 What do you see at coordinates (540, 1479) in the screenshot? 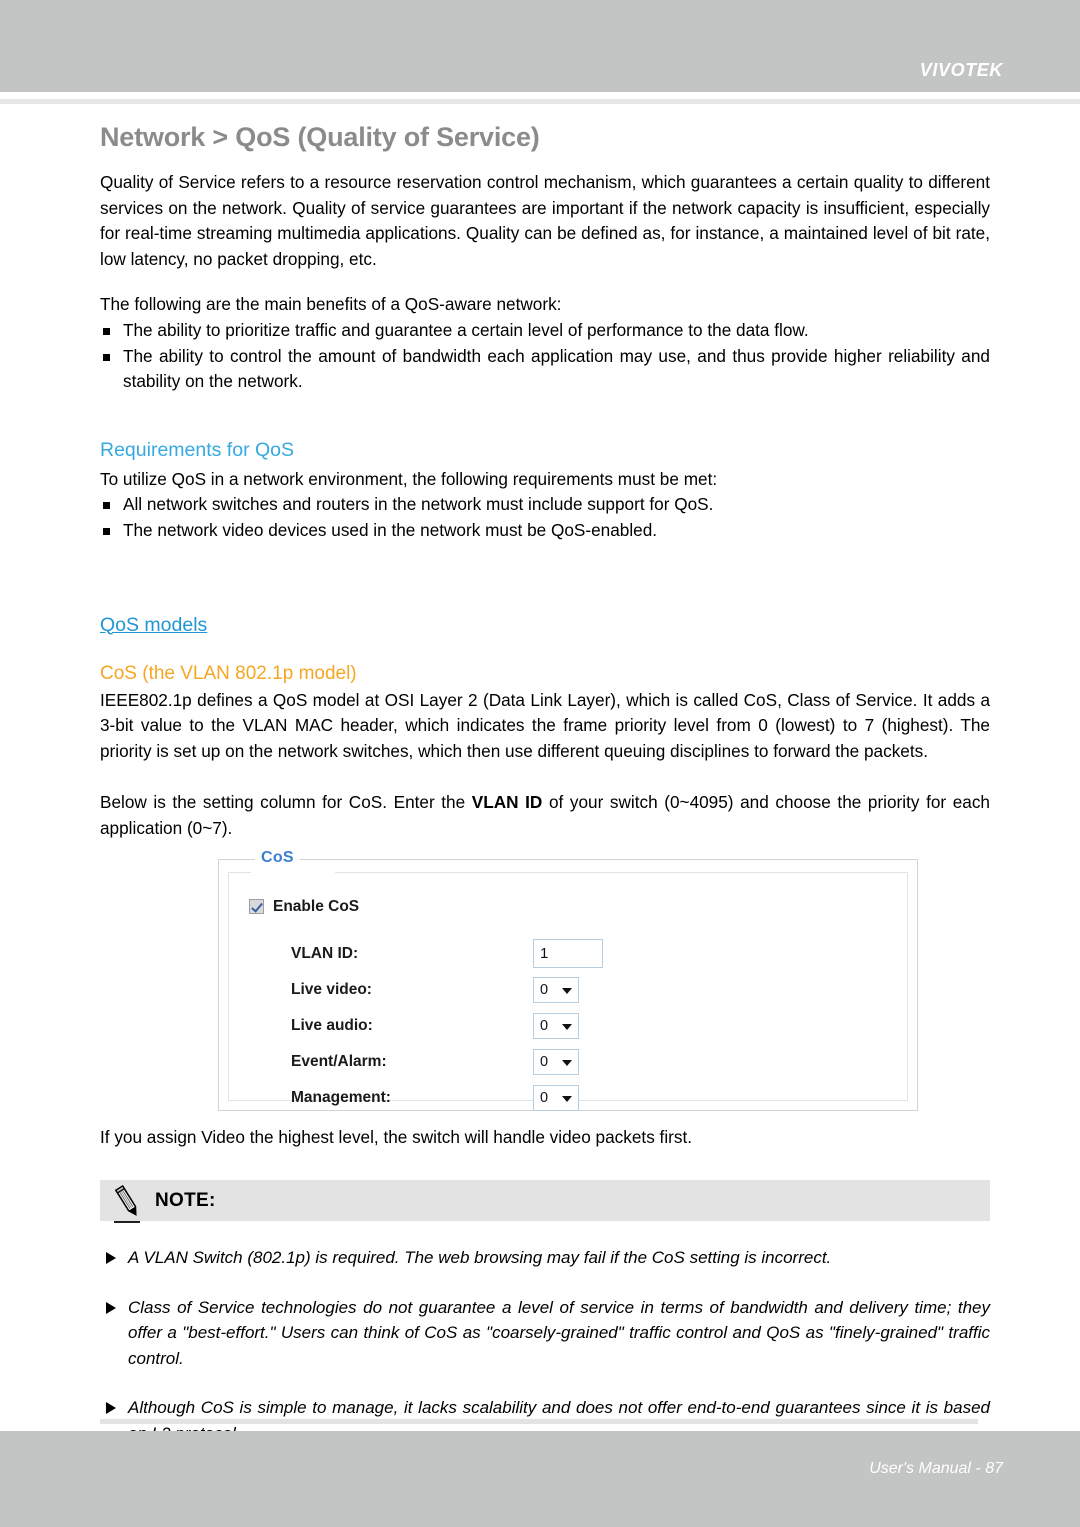
I see `page-footer-bar: User's Manual - 87` at bounding box center [540, 1479].